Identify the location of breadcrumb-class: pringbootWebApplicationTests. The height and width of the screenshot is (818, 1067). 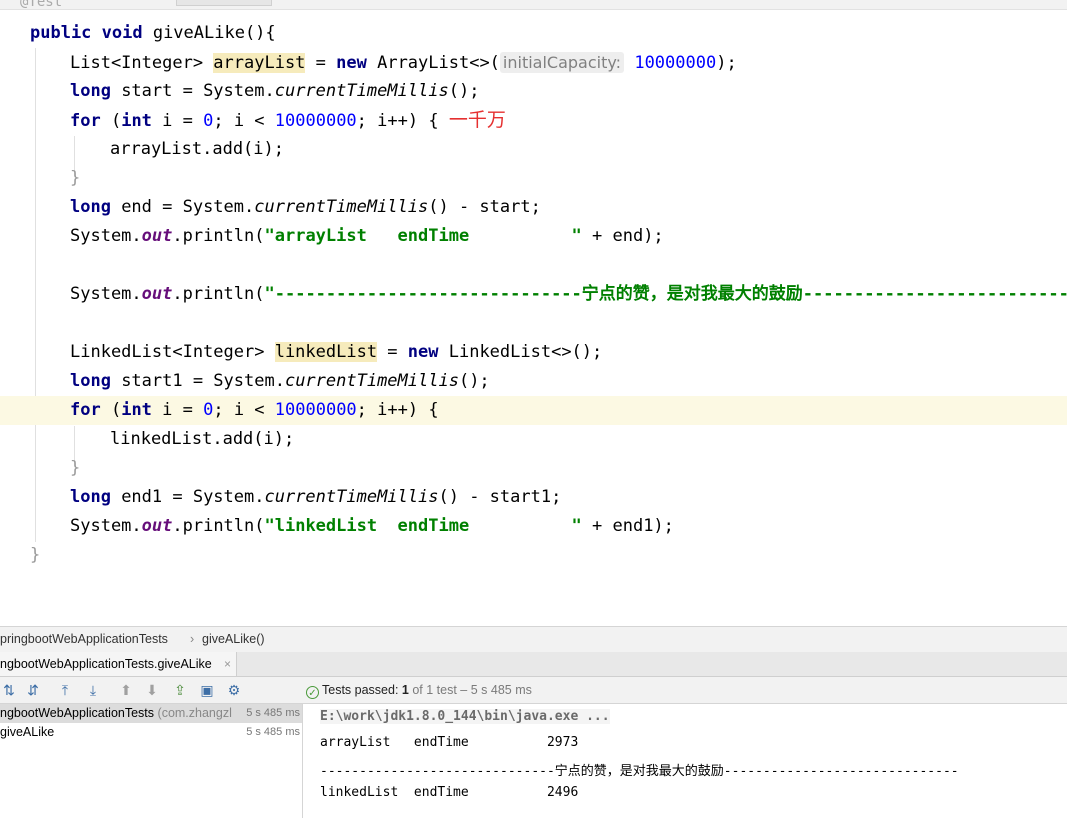
(84, 639).